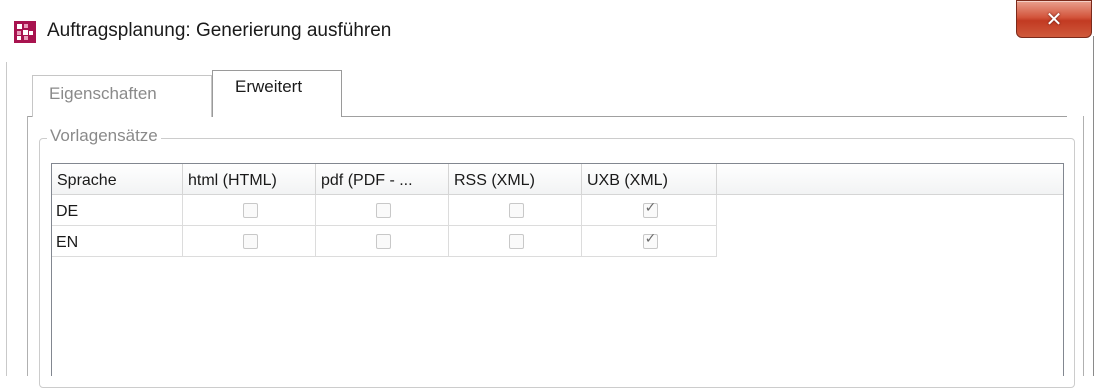  What do you see at coordinates (25, 32) in the screenshot?
I see `app-logo-icon` at bounding box center [25, 32].